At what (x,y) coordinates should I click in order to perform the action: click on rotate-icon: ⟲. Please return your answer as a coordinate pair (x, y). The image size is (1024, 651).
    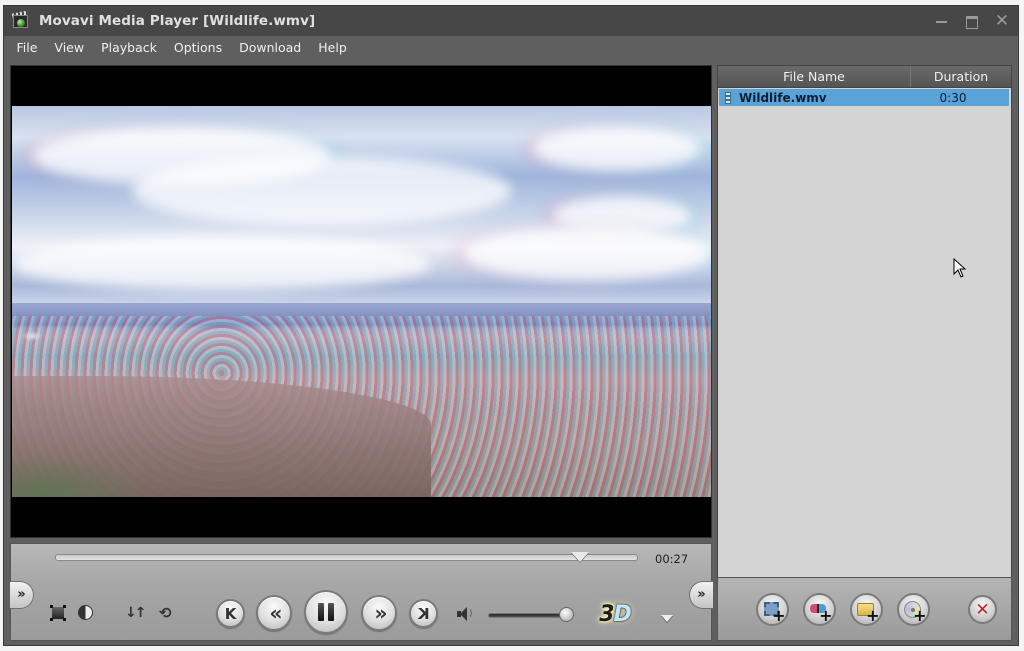
    Looking at the image, I should click on (168, 613).